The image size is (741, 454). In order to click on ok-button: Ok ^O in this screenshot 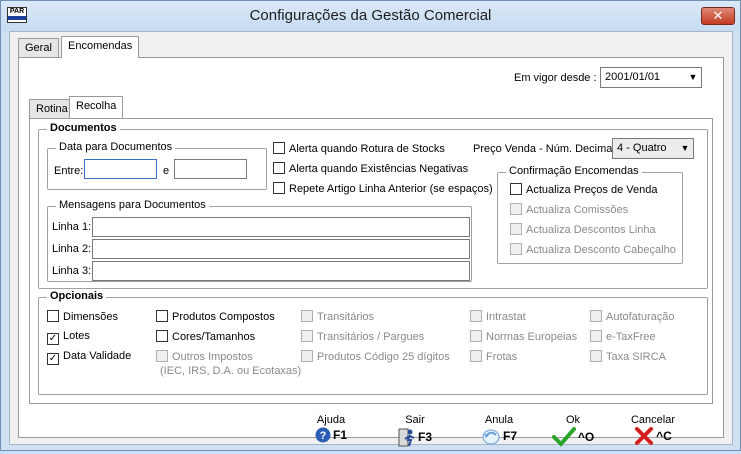, I will do `click(573, 434)`.